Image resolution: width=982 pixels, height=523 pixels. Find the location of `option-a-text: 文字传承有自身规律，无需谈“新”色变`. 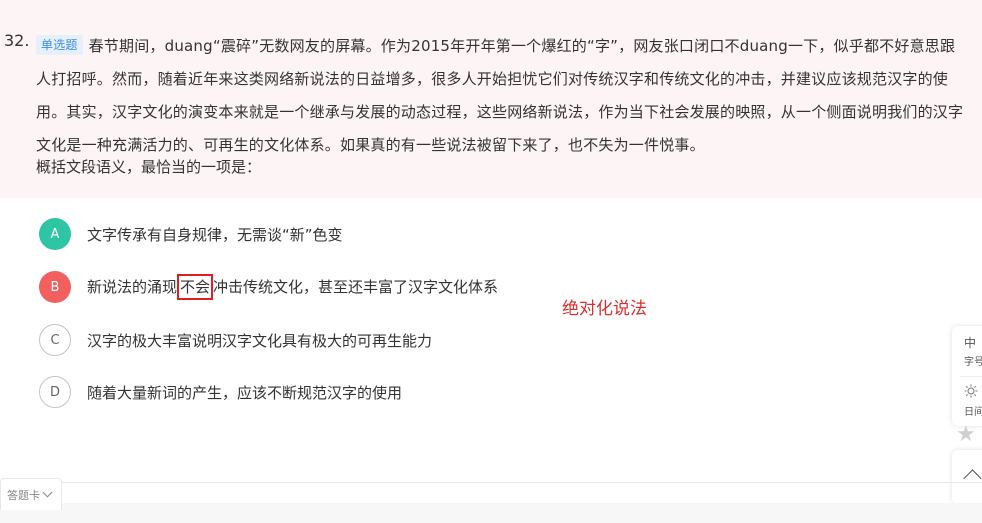

option-a-text: 文字传承有自身规律，无需谈“新”色变 is located at coordinates (215, 234).